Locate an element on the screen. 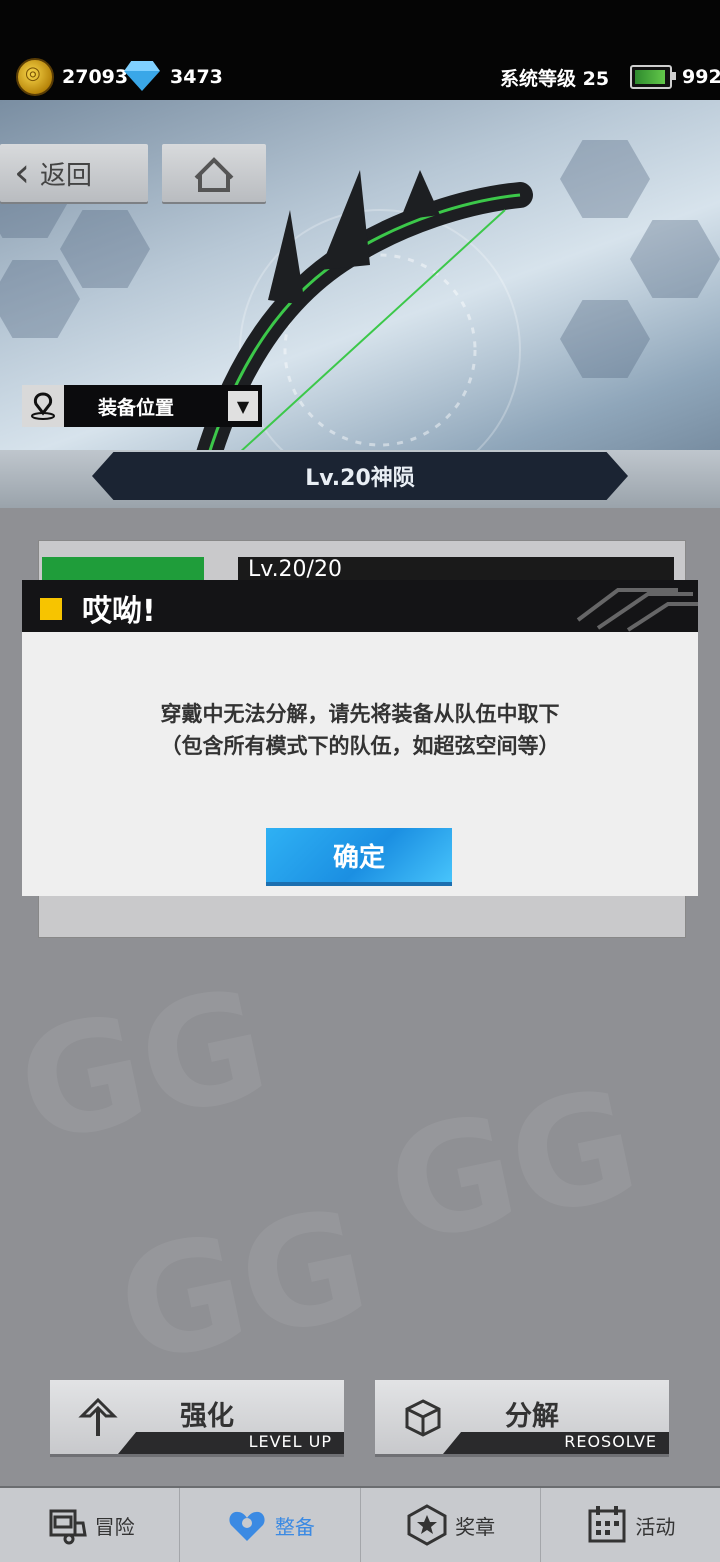 This screenshot has height=1562, width=720. gem-amount: 3473 is located at coordinates (196, 77).